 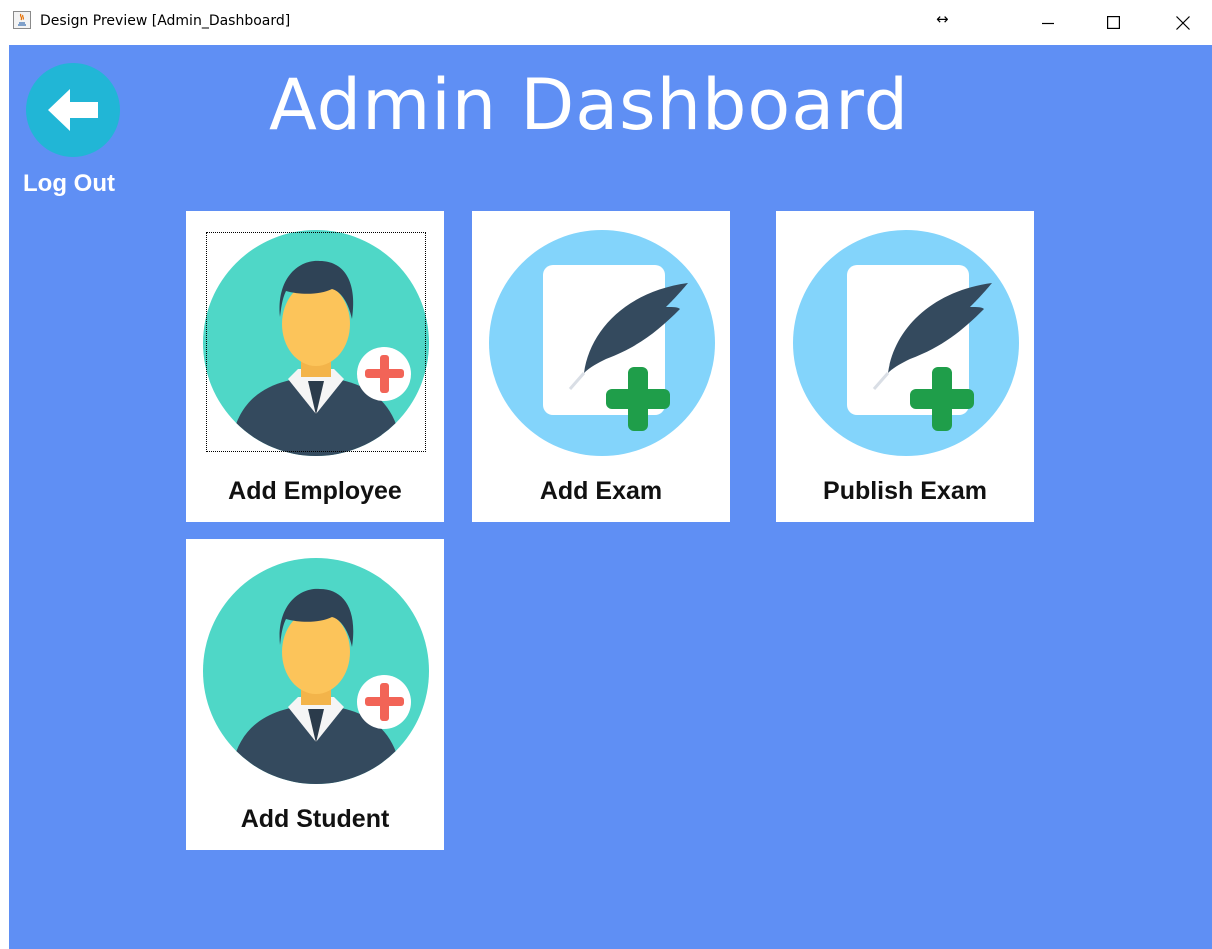 I want to click on maximize-icon, so click(x=1113, y=22).